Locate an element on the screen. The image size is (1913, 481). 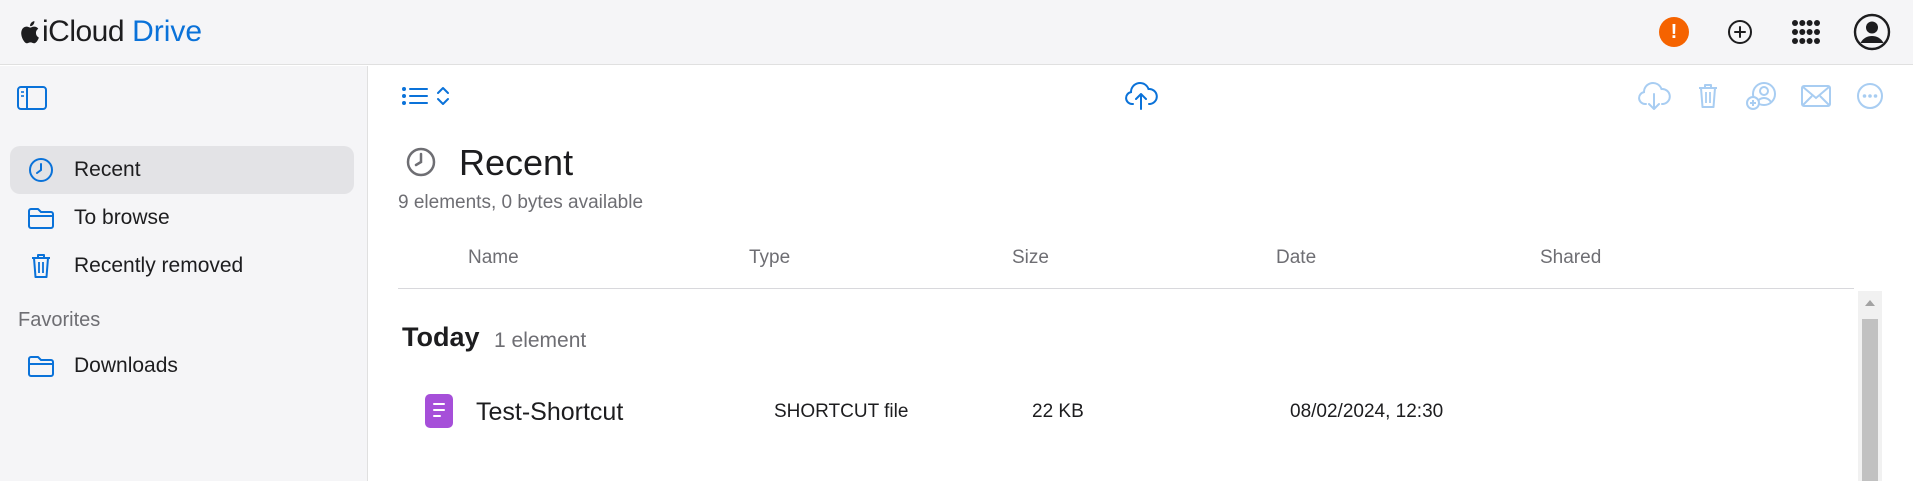
upload-button is located at coordinates (1141, 96).